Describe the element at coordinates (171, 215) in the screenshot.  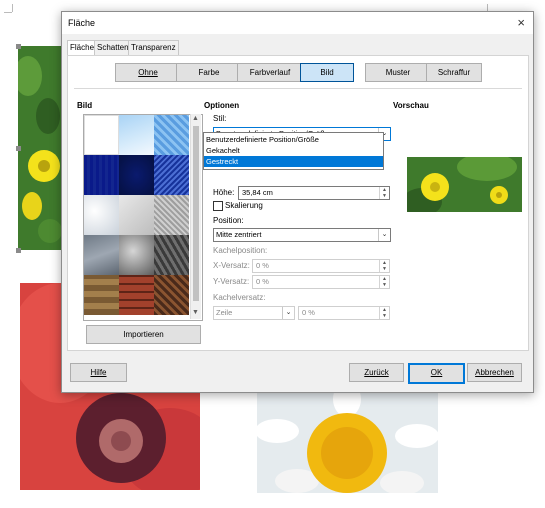
I see `gallery-tile-fabric` at that location.